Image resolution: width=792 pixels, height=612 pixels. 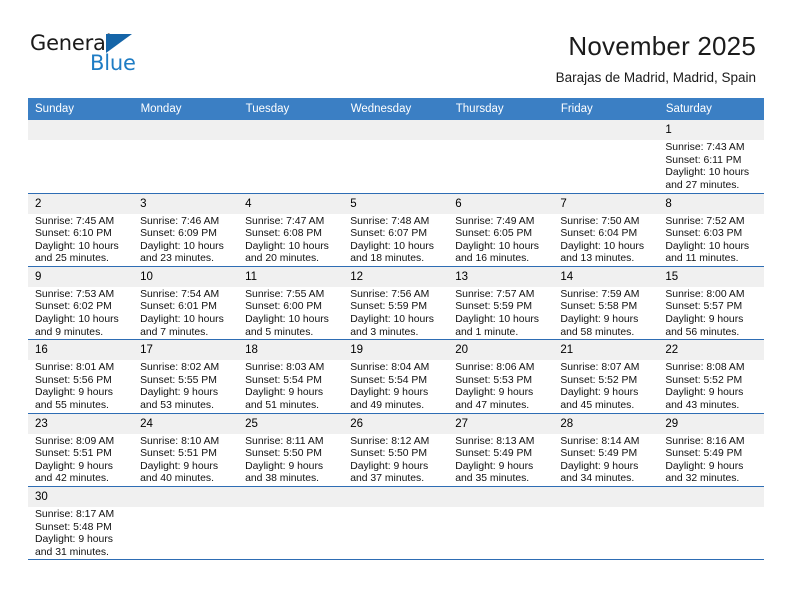 I want to click on sunset-text: Sunset: 6:02 PM, so click(x=73, y=307).